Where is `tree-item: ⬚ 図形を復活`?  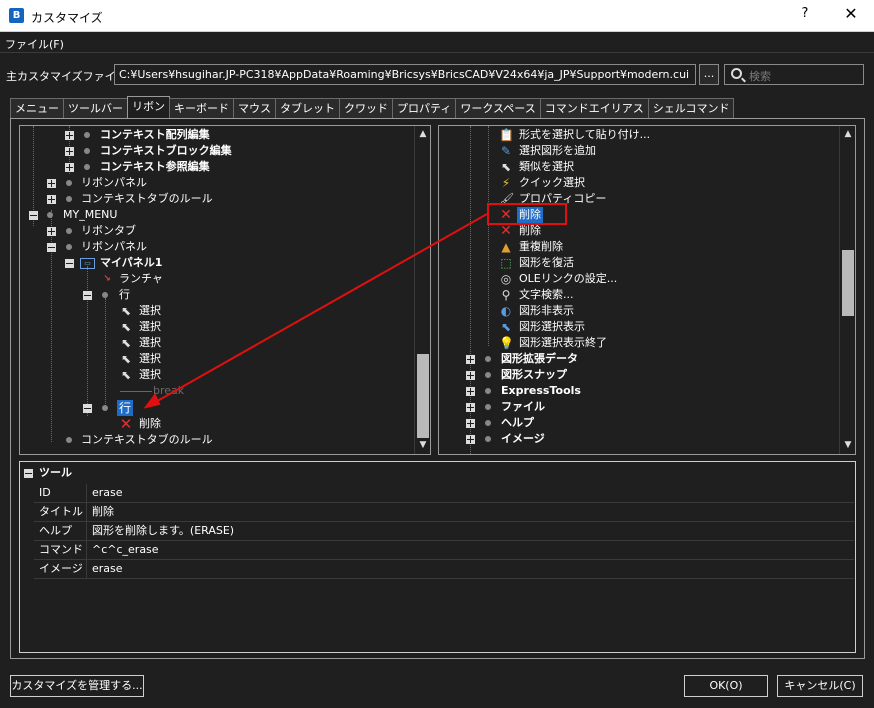 tree-item: ⬚ 図形を復活 is located at coordinates (638, 263).